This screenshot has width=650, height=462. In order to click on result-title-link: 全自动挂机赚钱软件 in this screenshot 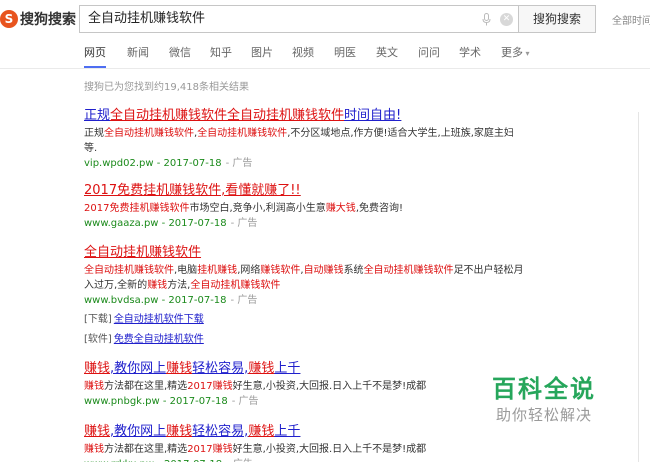, I will do `click(304, 253)`.